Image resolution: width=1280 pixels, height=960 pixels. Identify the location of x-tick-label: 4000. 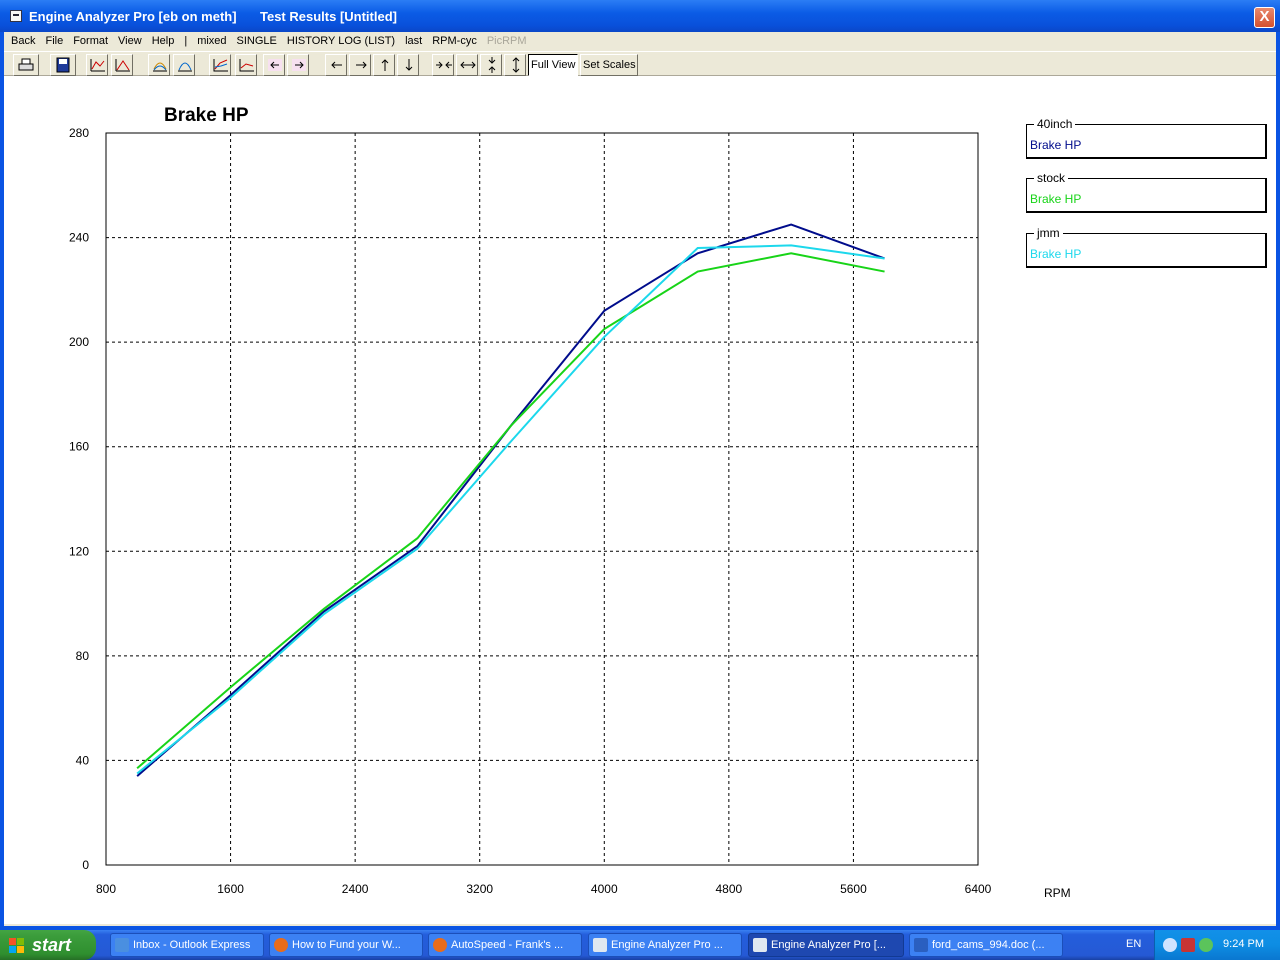
(604, 889).